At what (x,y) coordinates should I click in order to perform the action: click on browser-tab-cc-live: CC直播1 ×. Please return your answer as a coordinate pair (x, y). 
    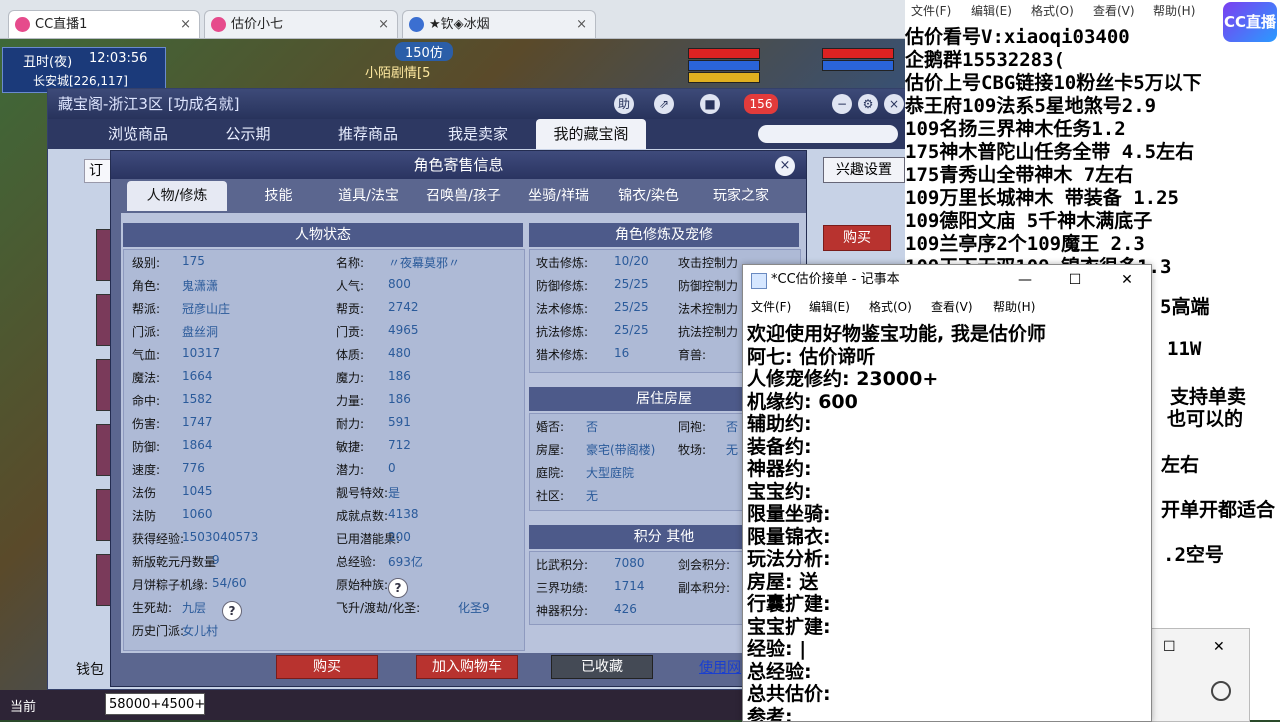
    Looking at the image, I should click on (104, 24).